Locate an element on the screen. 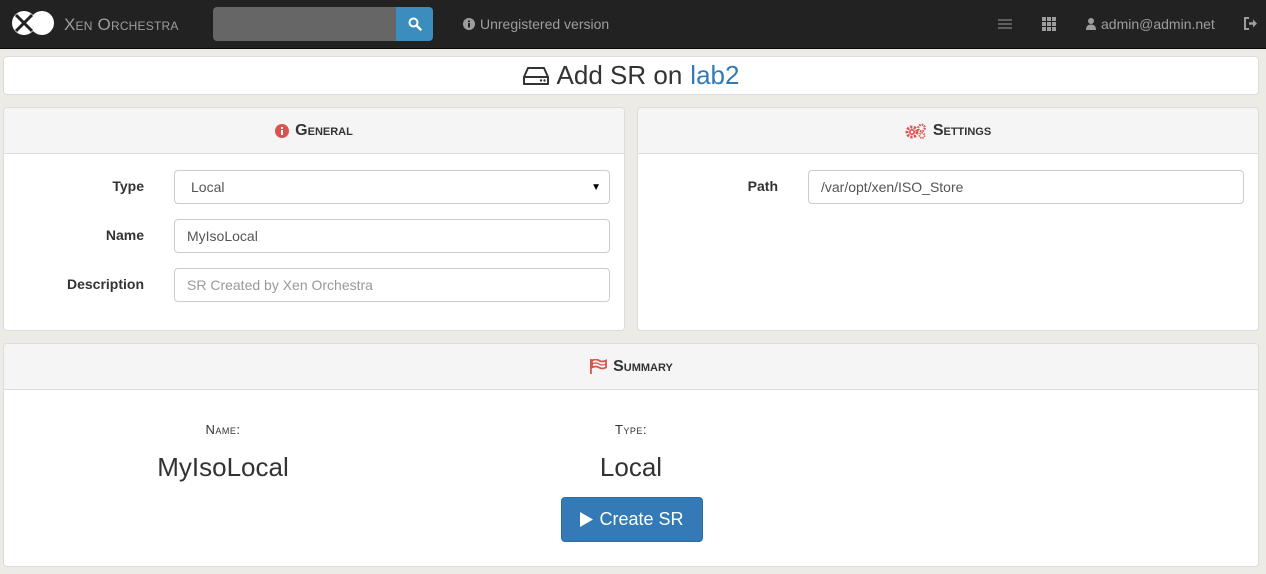 Image resolution: width=1266 pixels, height=574 pixels. create-sr-button: Create SR is located at coordinates (632, 519).